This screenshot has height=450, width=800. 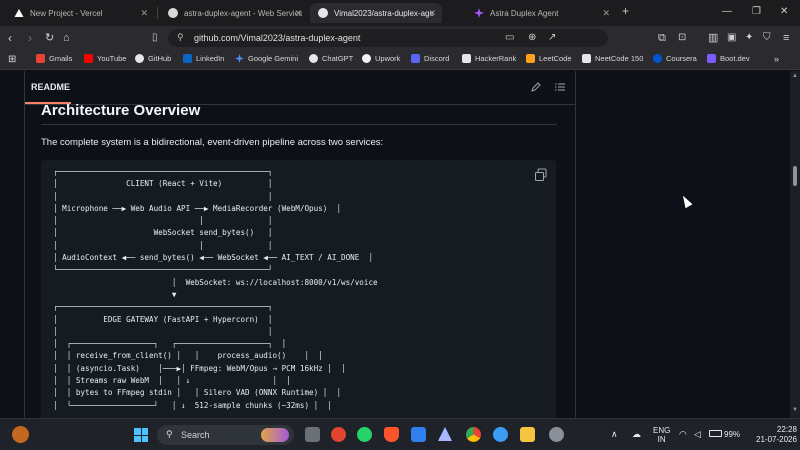 What do you see at coordinates (541, 13) in the screenshot?
I see `tab-astra-agent: Astra Duplex Agent ✕` at bounding box center [541, 13].